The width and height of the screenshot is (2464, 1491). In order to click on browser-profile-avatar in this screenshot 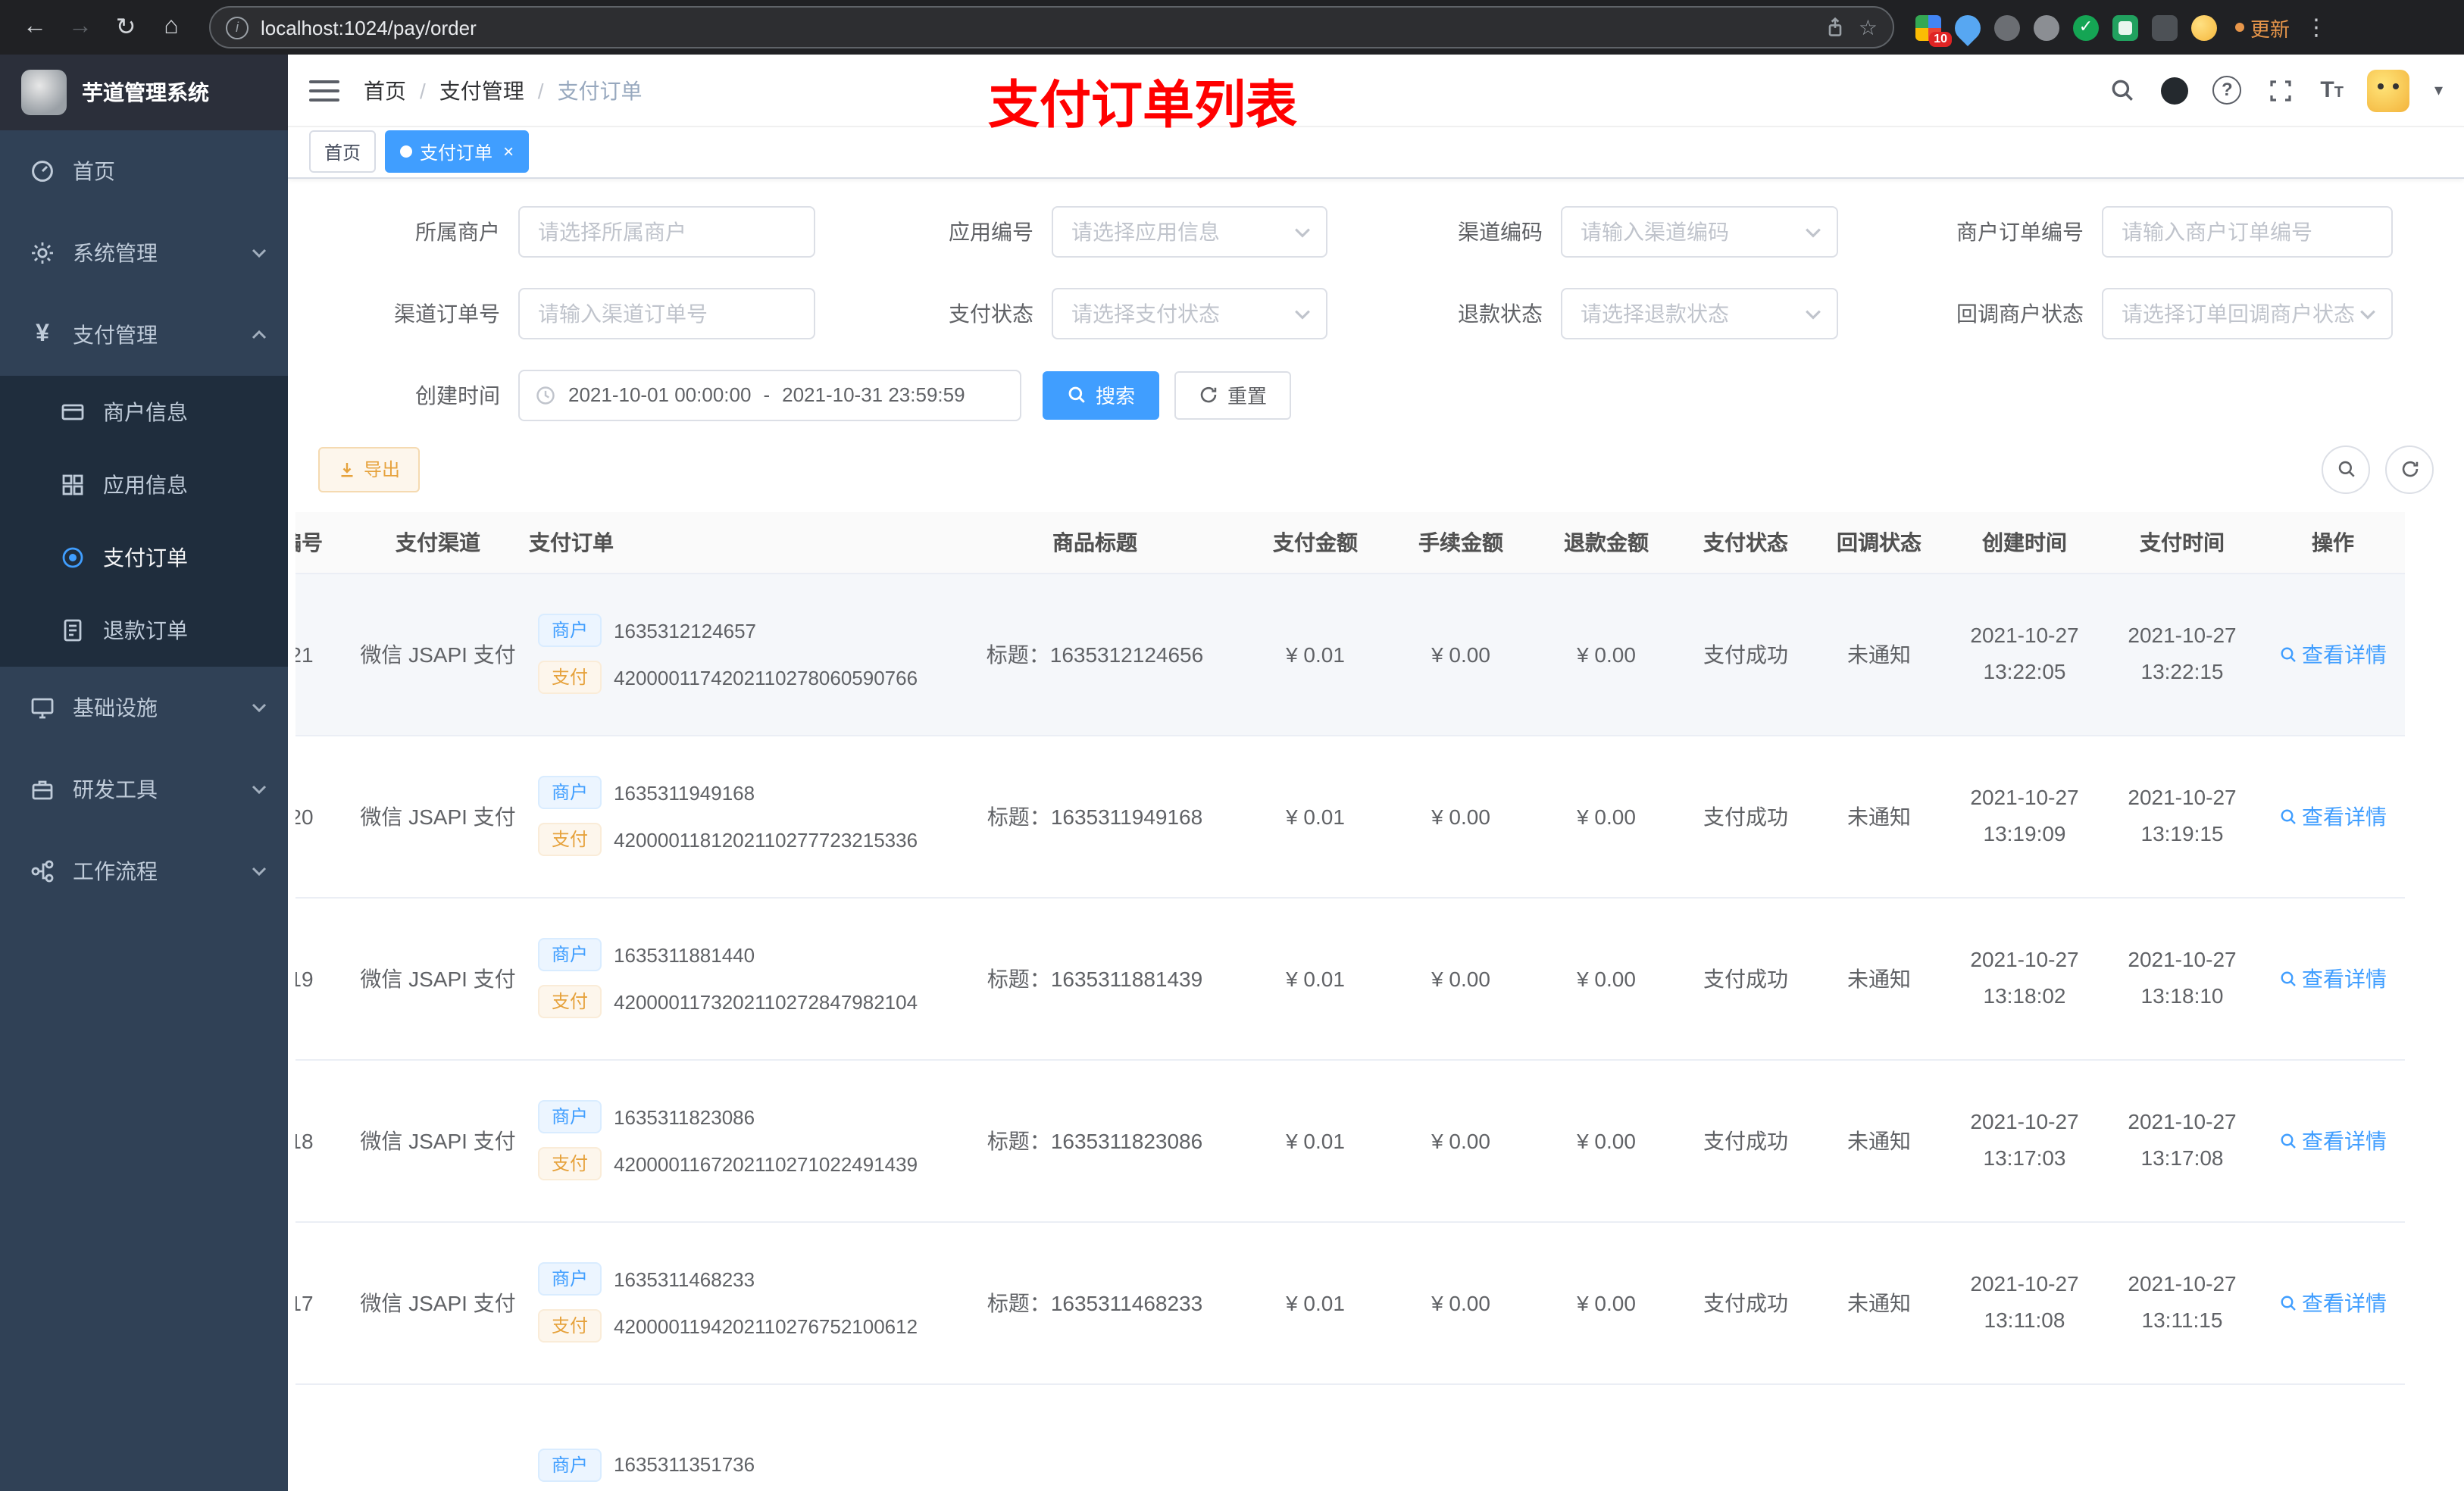, I will do `click(2204, 27)`.